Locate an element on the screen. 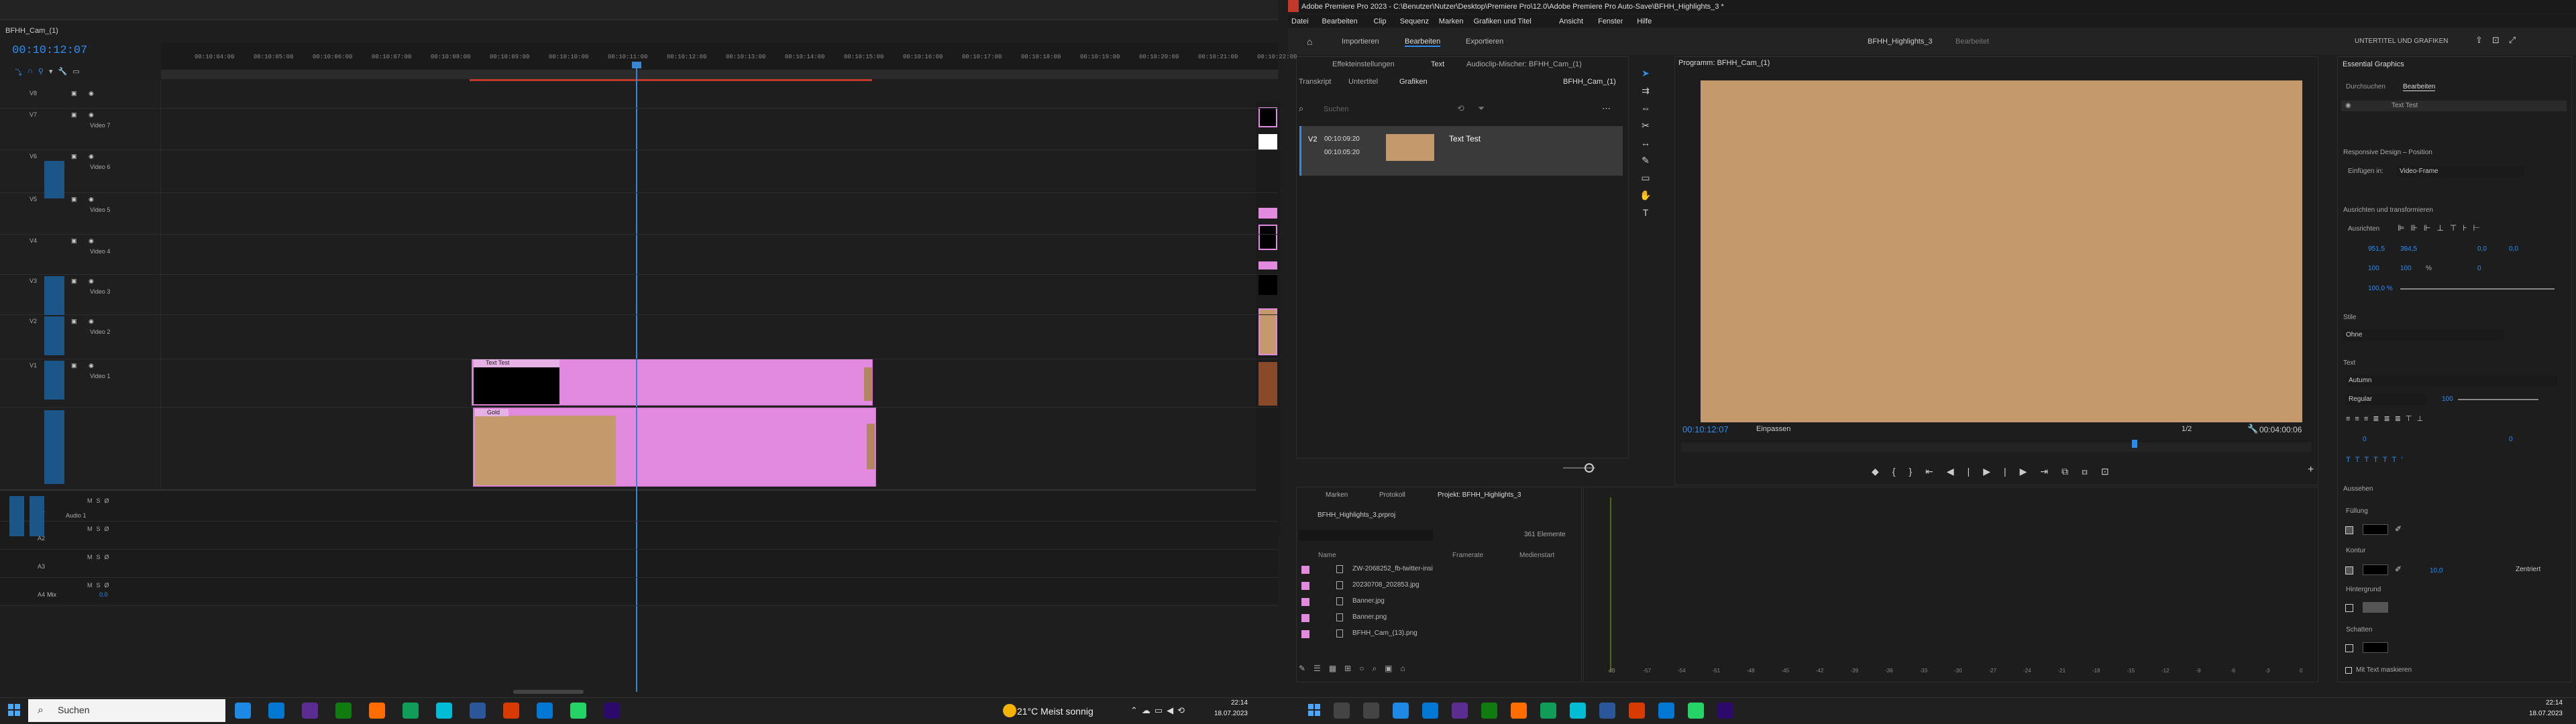 The height and width of the screenshot is (724, 2576). project-column-header: Framerate is located at coordinates (1467, 555).